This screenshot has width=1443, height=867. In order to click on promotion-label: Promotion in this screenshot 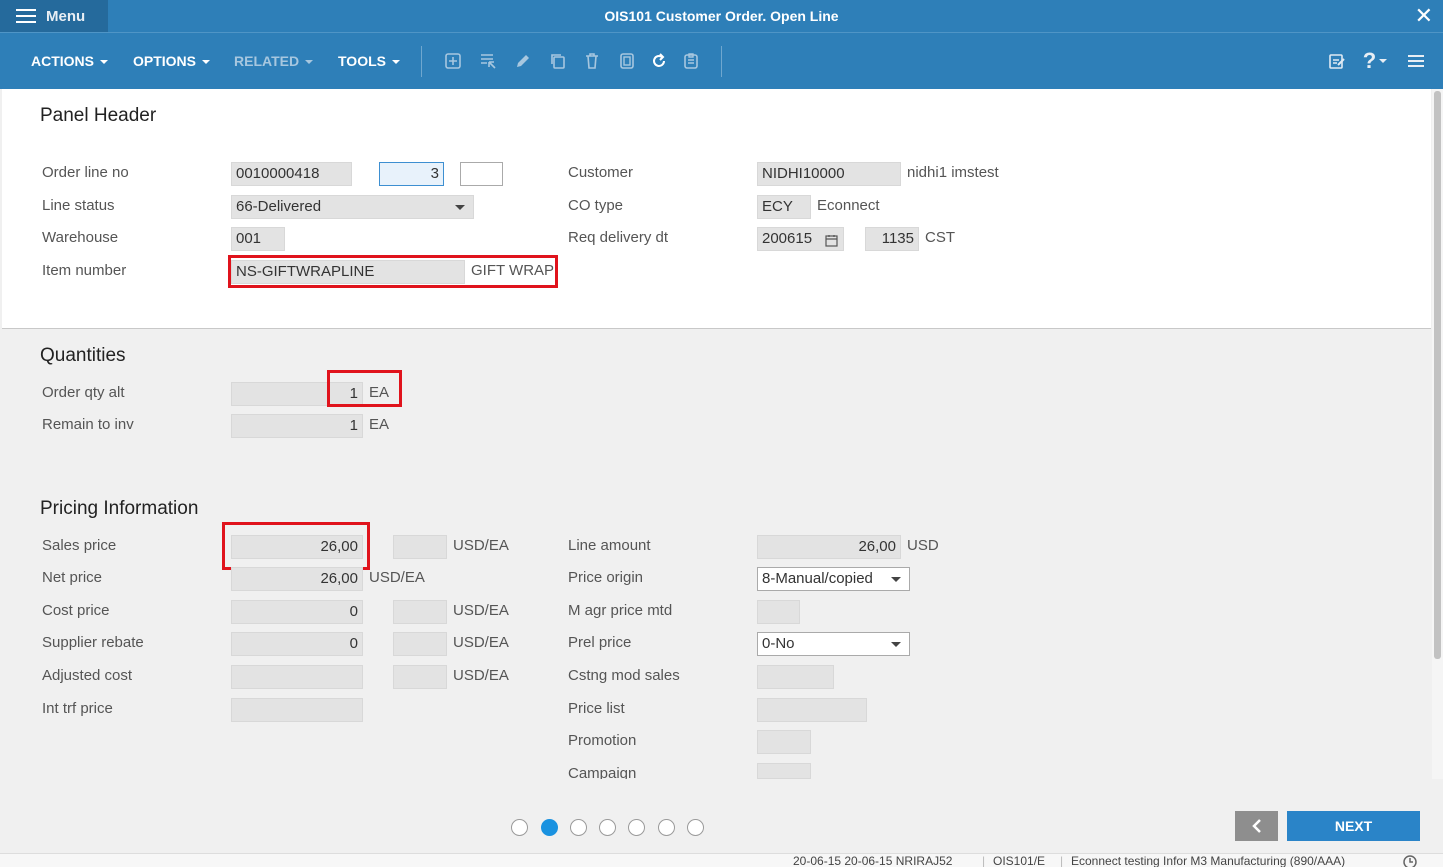, I will do `click(602, 740)`.